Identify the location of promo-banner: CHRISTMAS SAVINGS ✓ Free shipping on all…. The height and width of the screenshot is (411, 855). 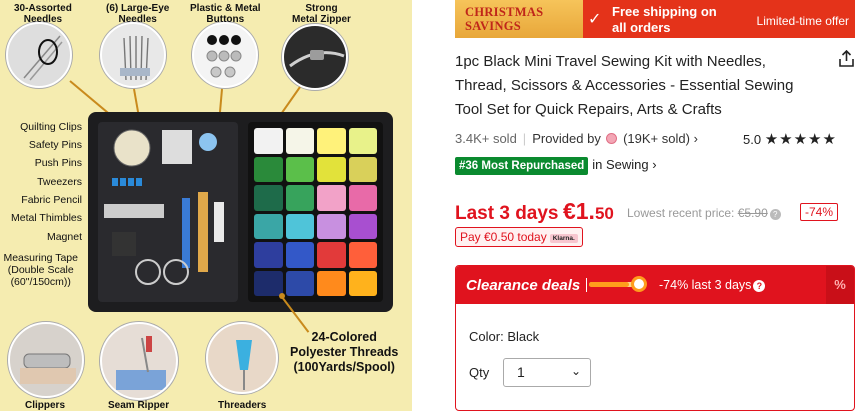
(655, 19).